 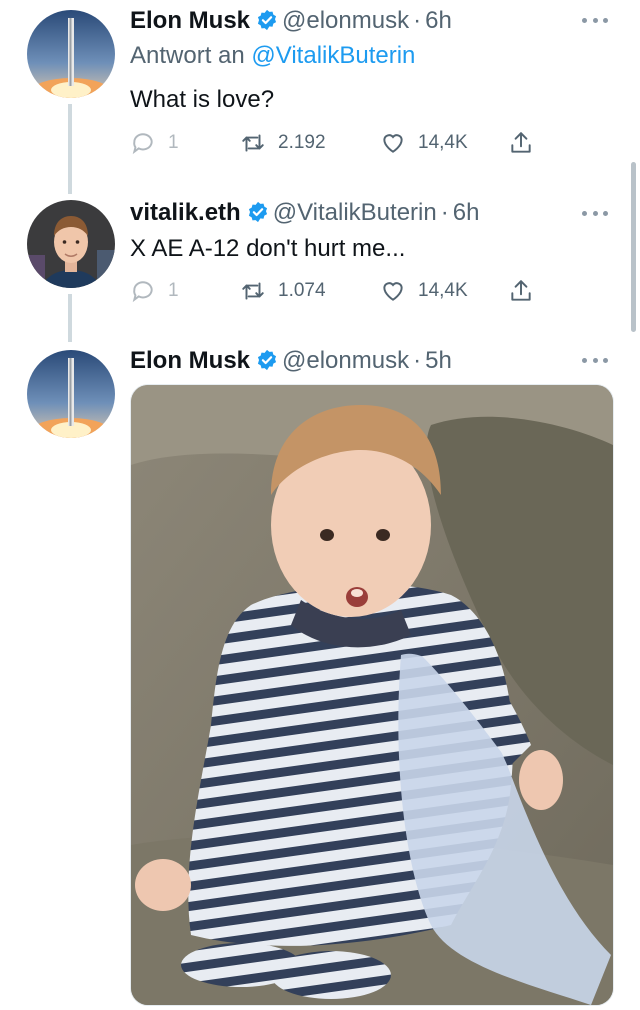 What do you see at coordinates (438, 360) in the screenshot?
I see `tweet-time: 5h` at bounding box center [438, 360].